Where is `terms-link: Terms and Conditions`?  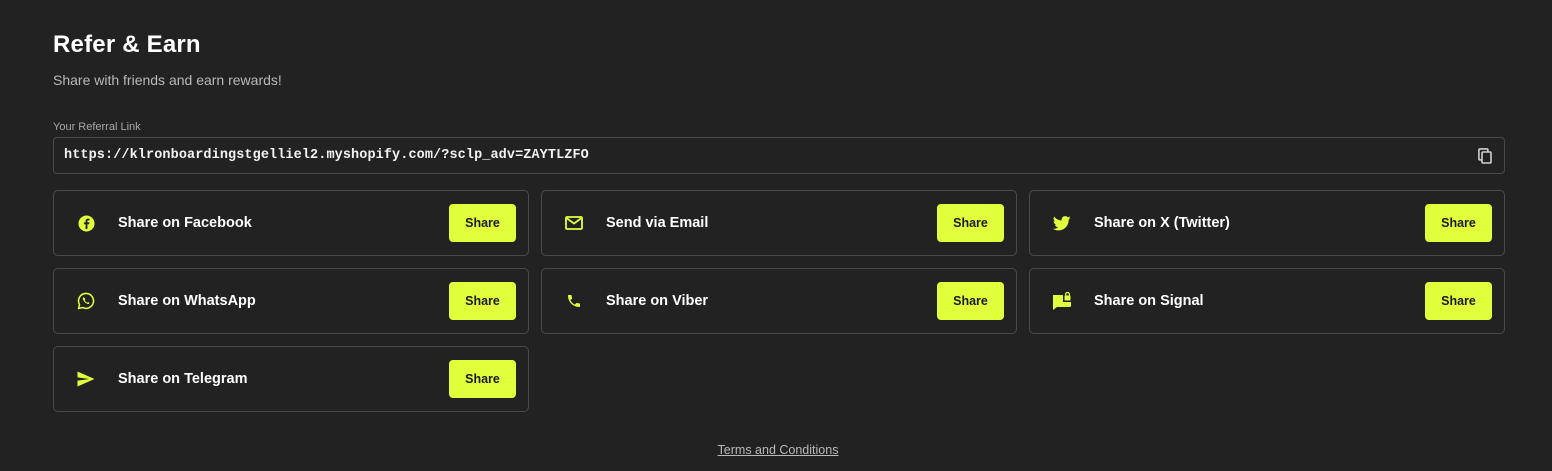 terms-link: Terms and Conditions is located at coordinates (776, 450).